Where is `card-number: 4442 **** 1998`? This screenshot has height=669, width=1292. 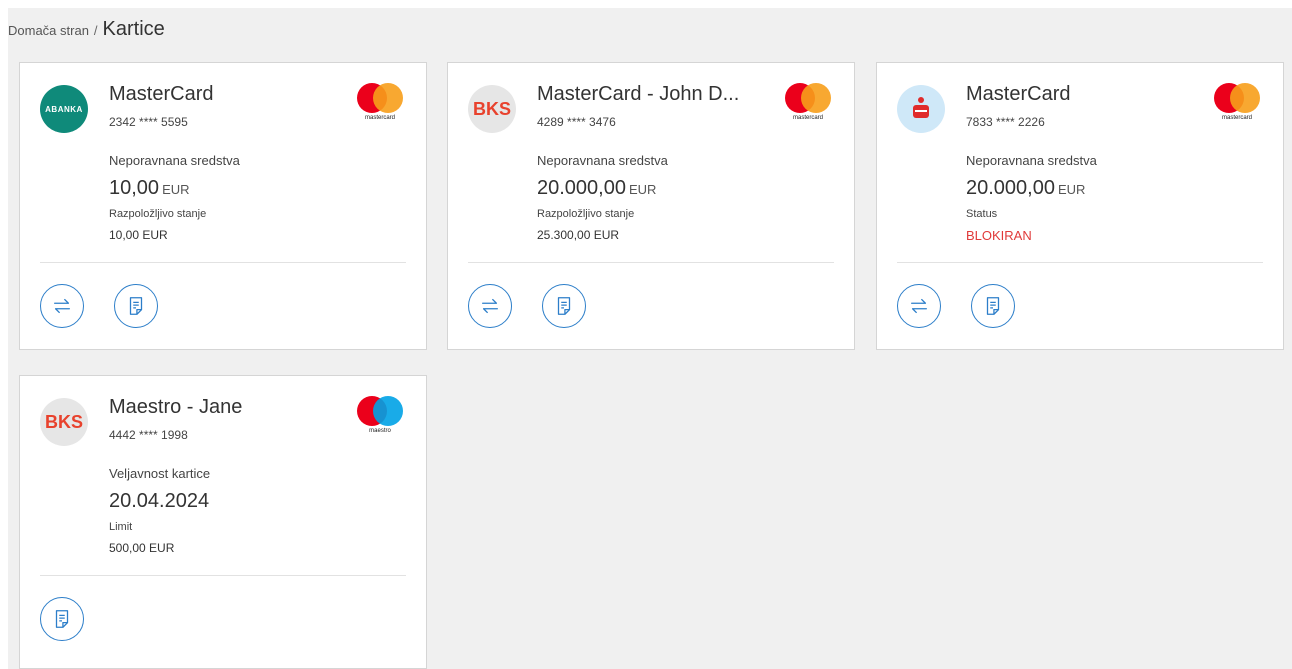 card-number: 4442 **** 1998 is located at coordinates (148, 435).